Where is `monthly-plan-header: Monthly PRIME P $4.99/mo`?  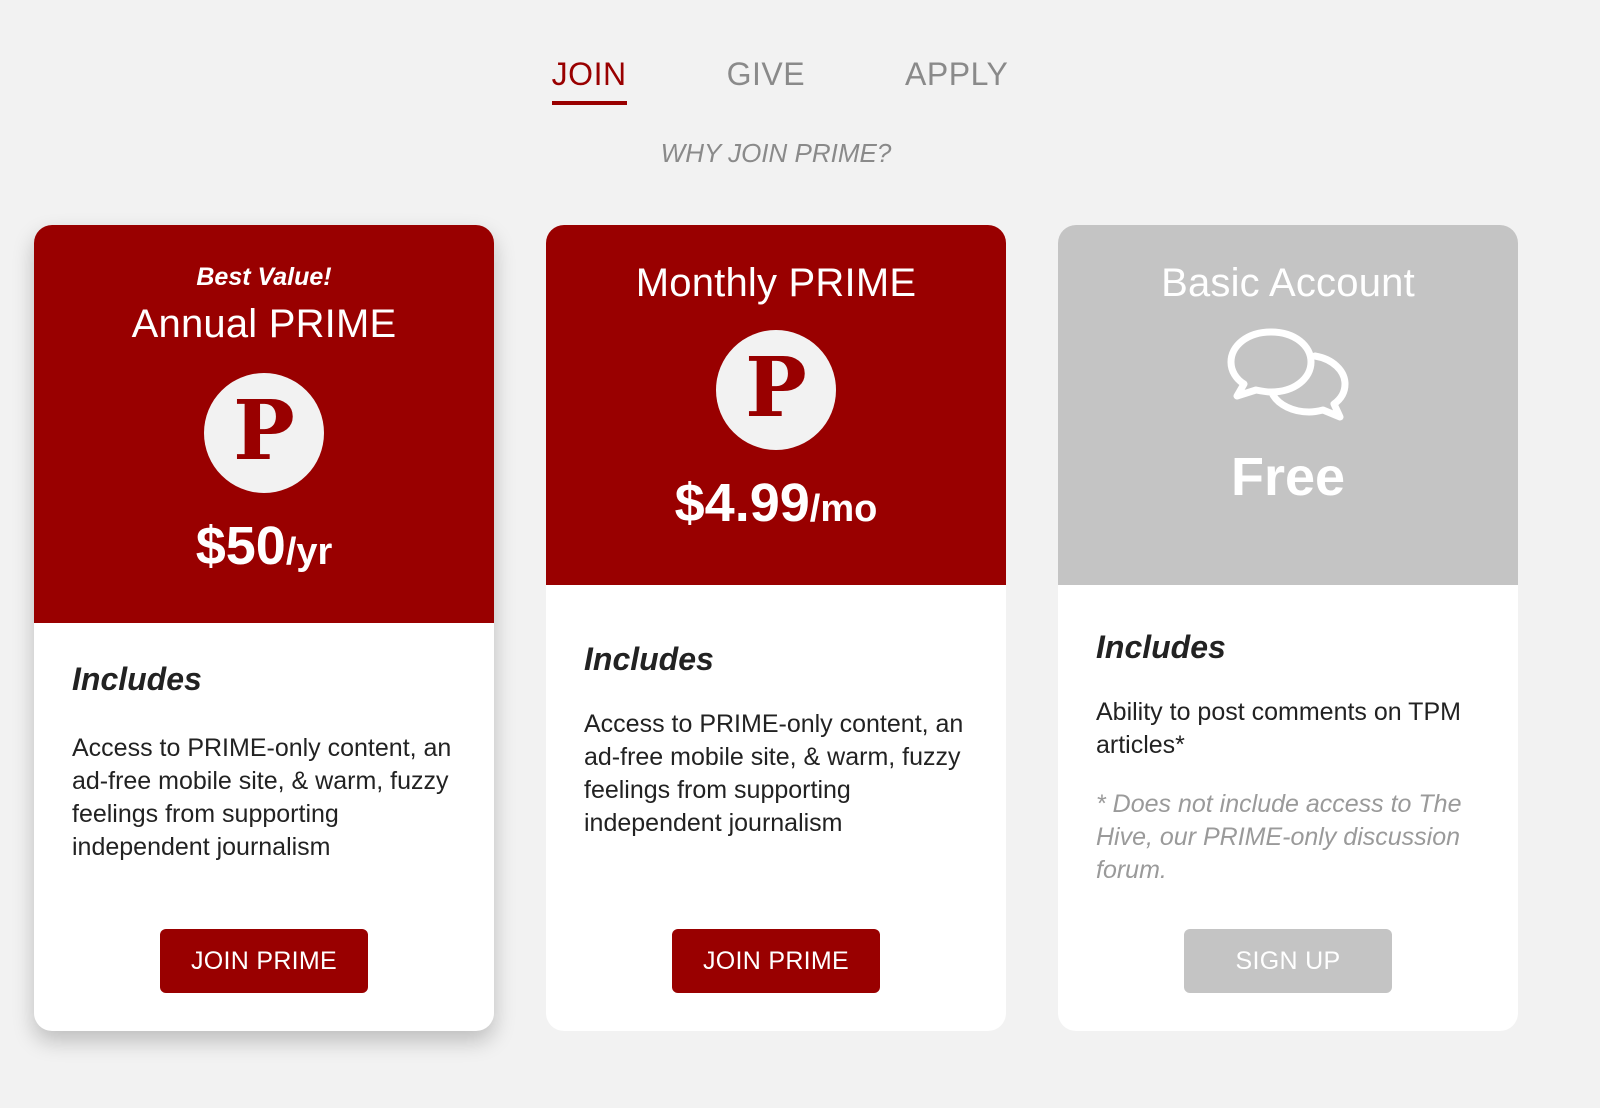
monthly-plan-header: Monthly PRIME P $4.99/mo is located at coordinates (776, 405).